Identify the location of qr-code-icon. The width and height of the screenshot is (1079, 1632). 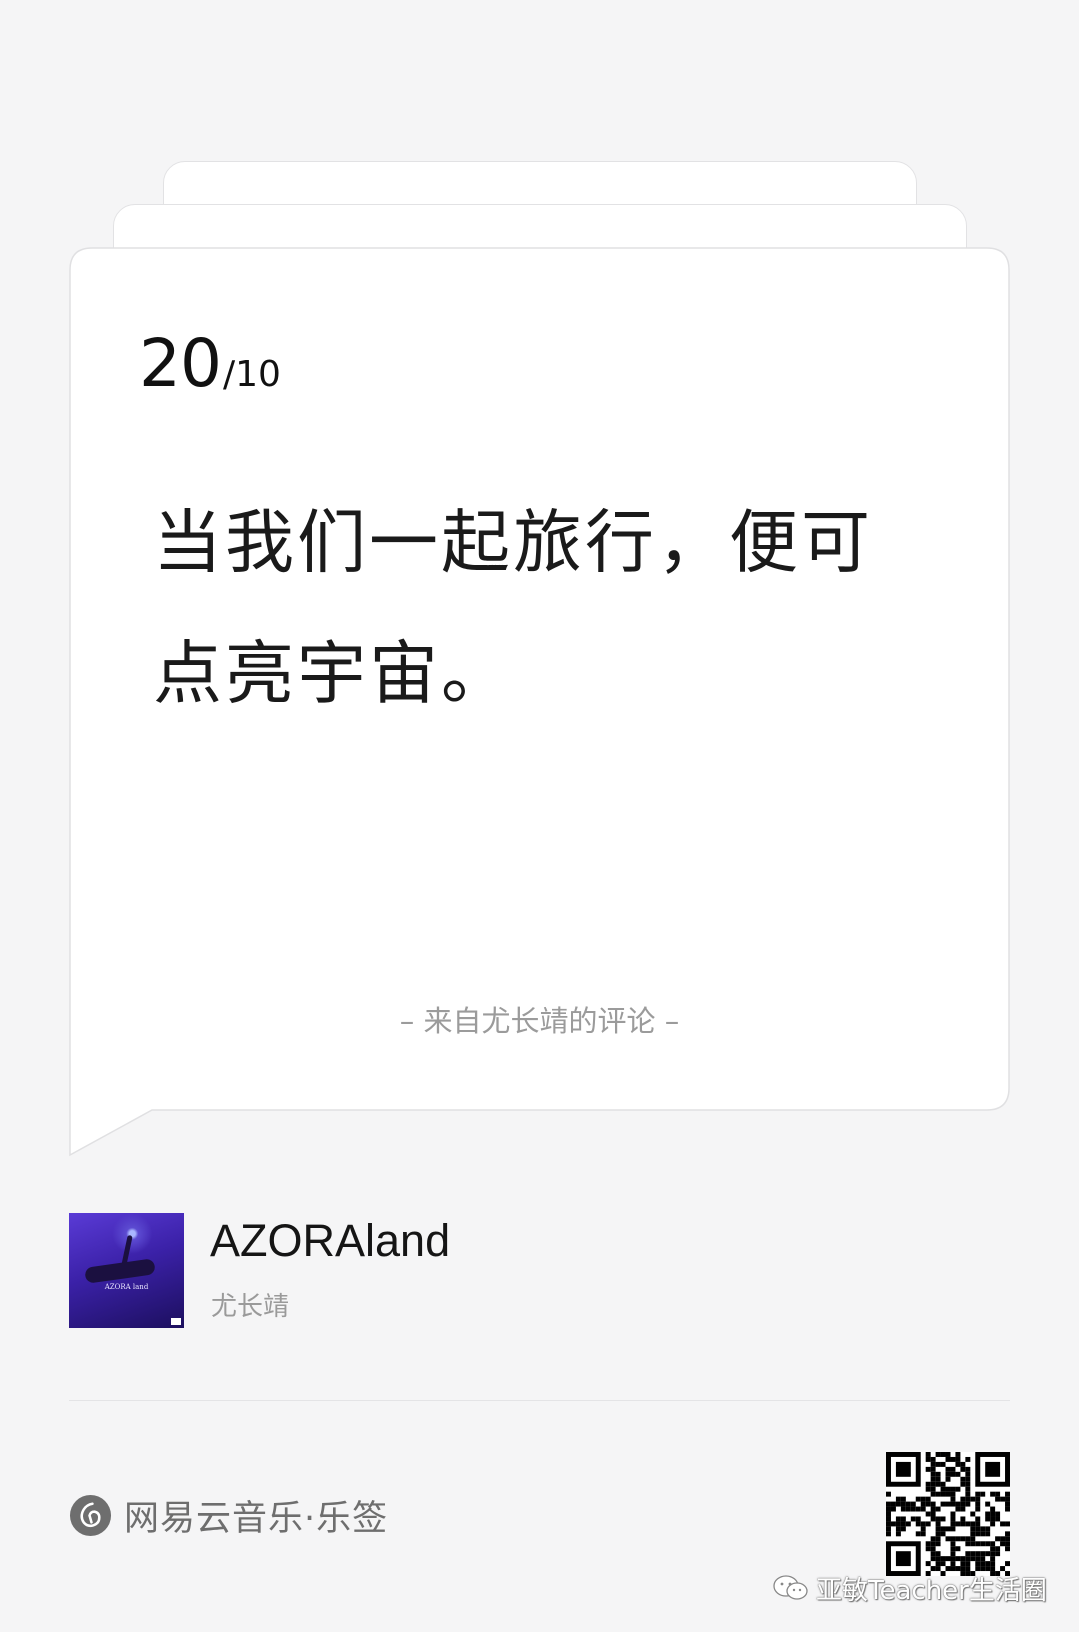
(948, 1514).